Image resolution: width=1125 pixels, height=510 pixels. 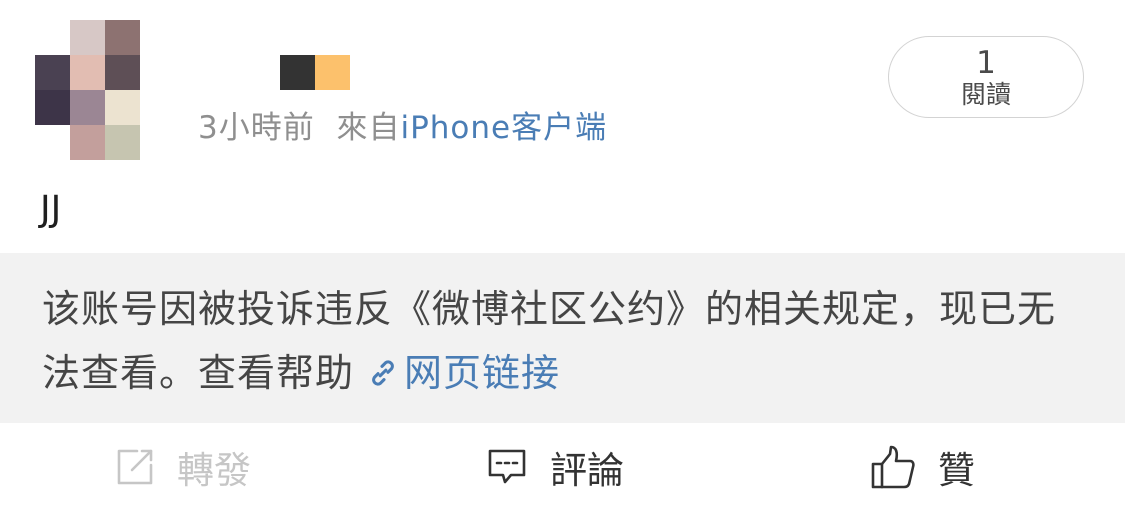 What do you see at coordinates (368, 128) in the screenshot?
I see `source-prefix: 來自` at bounding box center [368, 128].